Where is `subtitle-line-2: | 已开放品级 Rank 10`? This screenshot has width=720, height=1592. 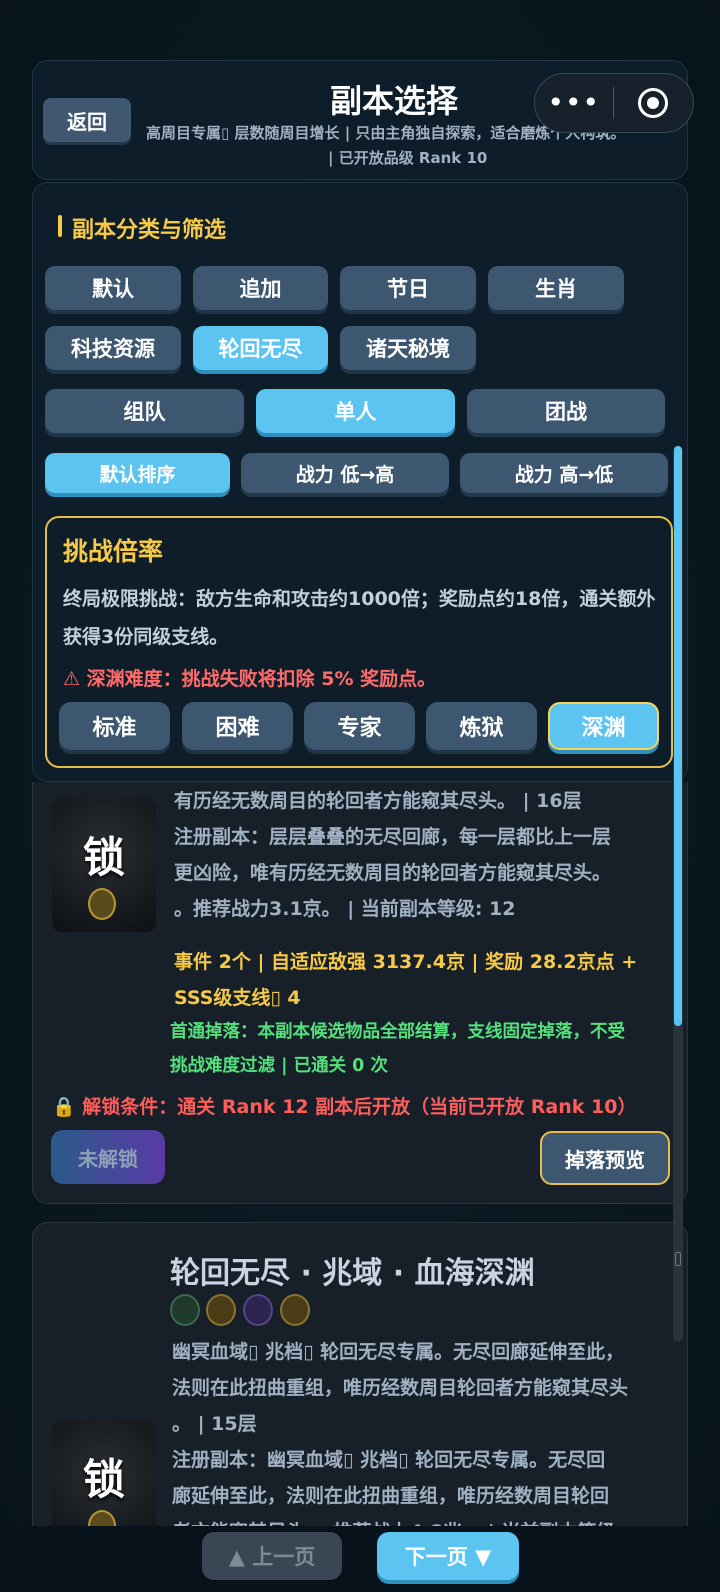
subtitle-line-2: | 已开放品级 Rank 10 is located at coordinates (408, 158).